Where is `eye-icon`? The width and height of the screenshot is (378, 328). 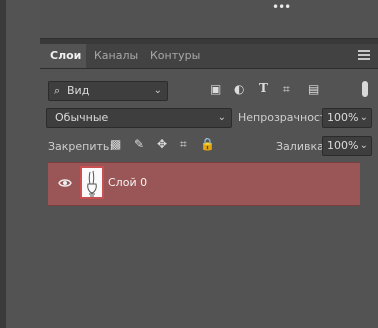 eye-icon is located at coordinates (65, 183).